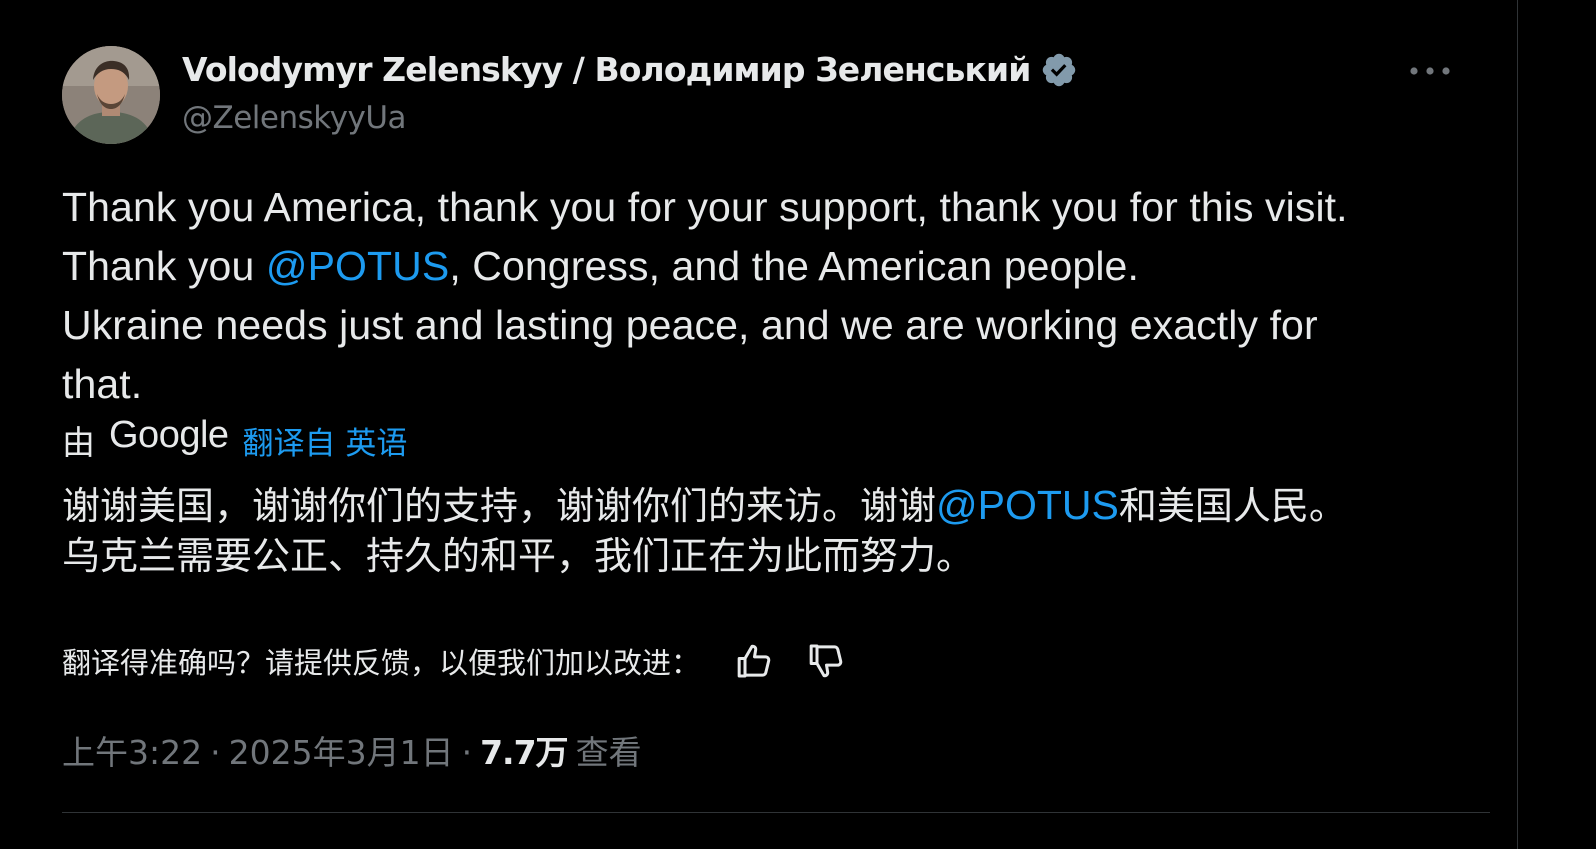  What do you see at coordinates (704, 505) in the screenshot?
I see `translated-text-line: 谢谢美国，谢谢你们的支持，谢谢你们的来访。谢谢@POTUS和美国人民。` at bounding box center [704, 505].